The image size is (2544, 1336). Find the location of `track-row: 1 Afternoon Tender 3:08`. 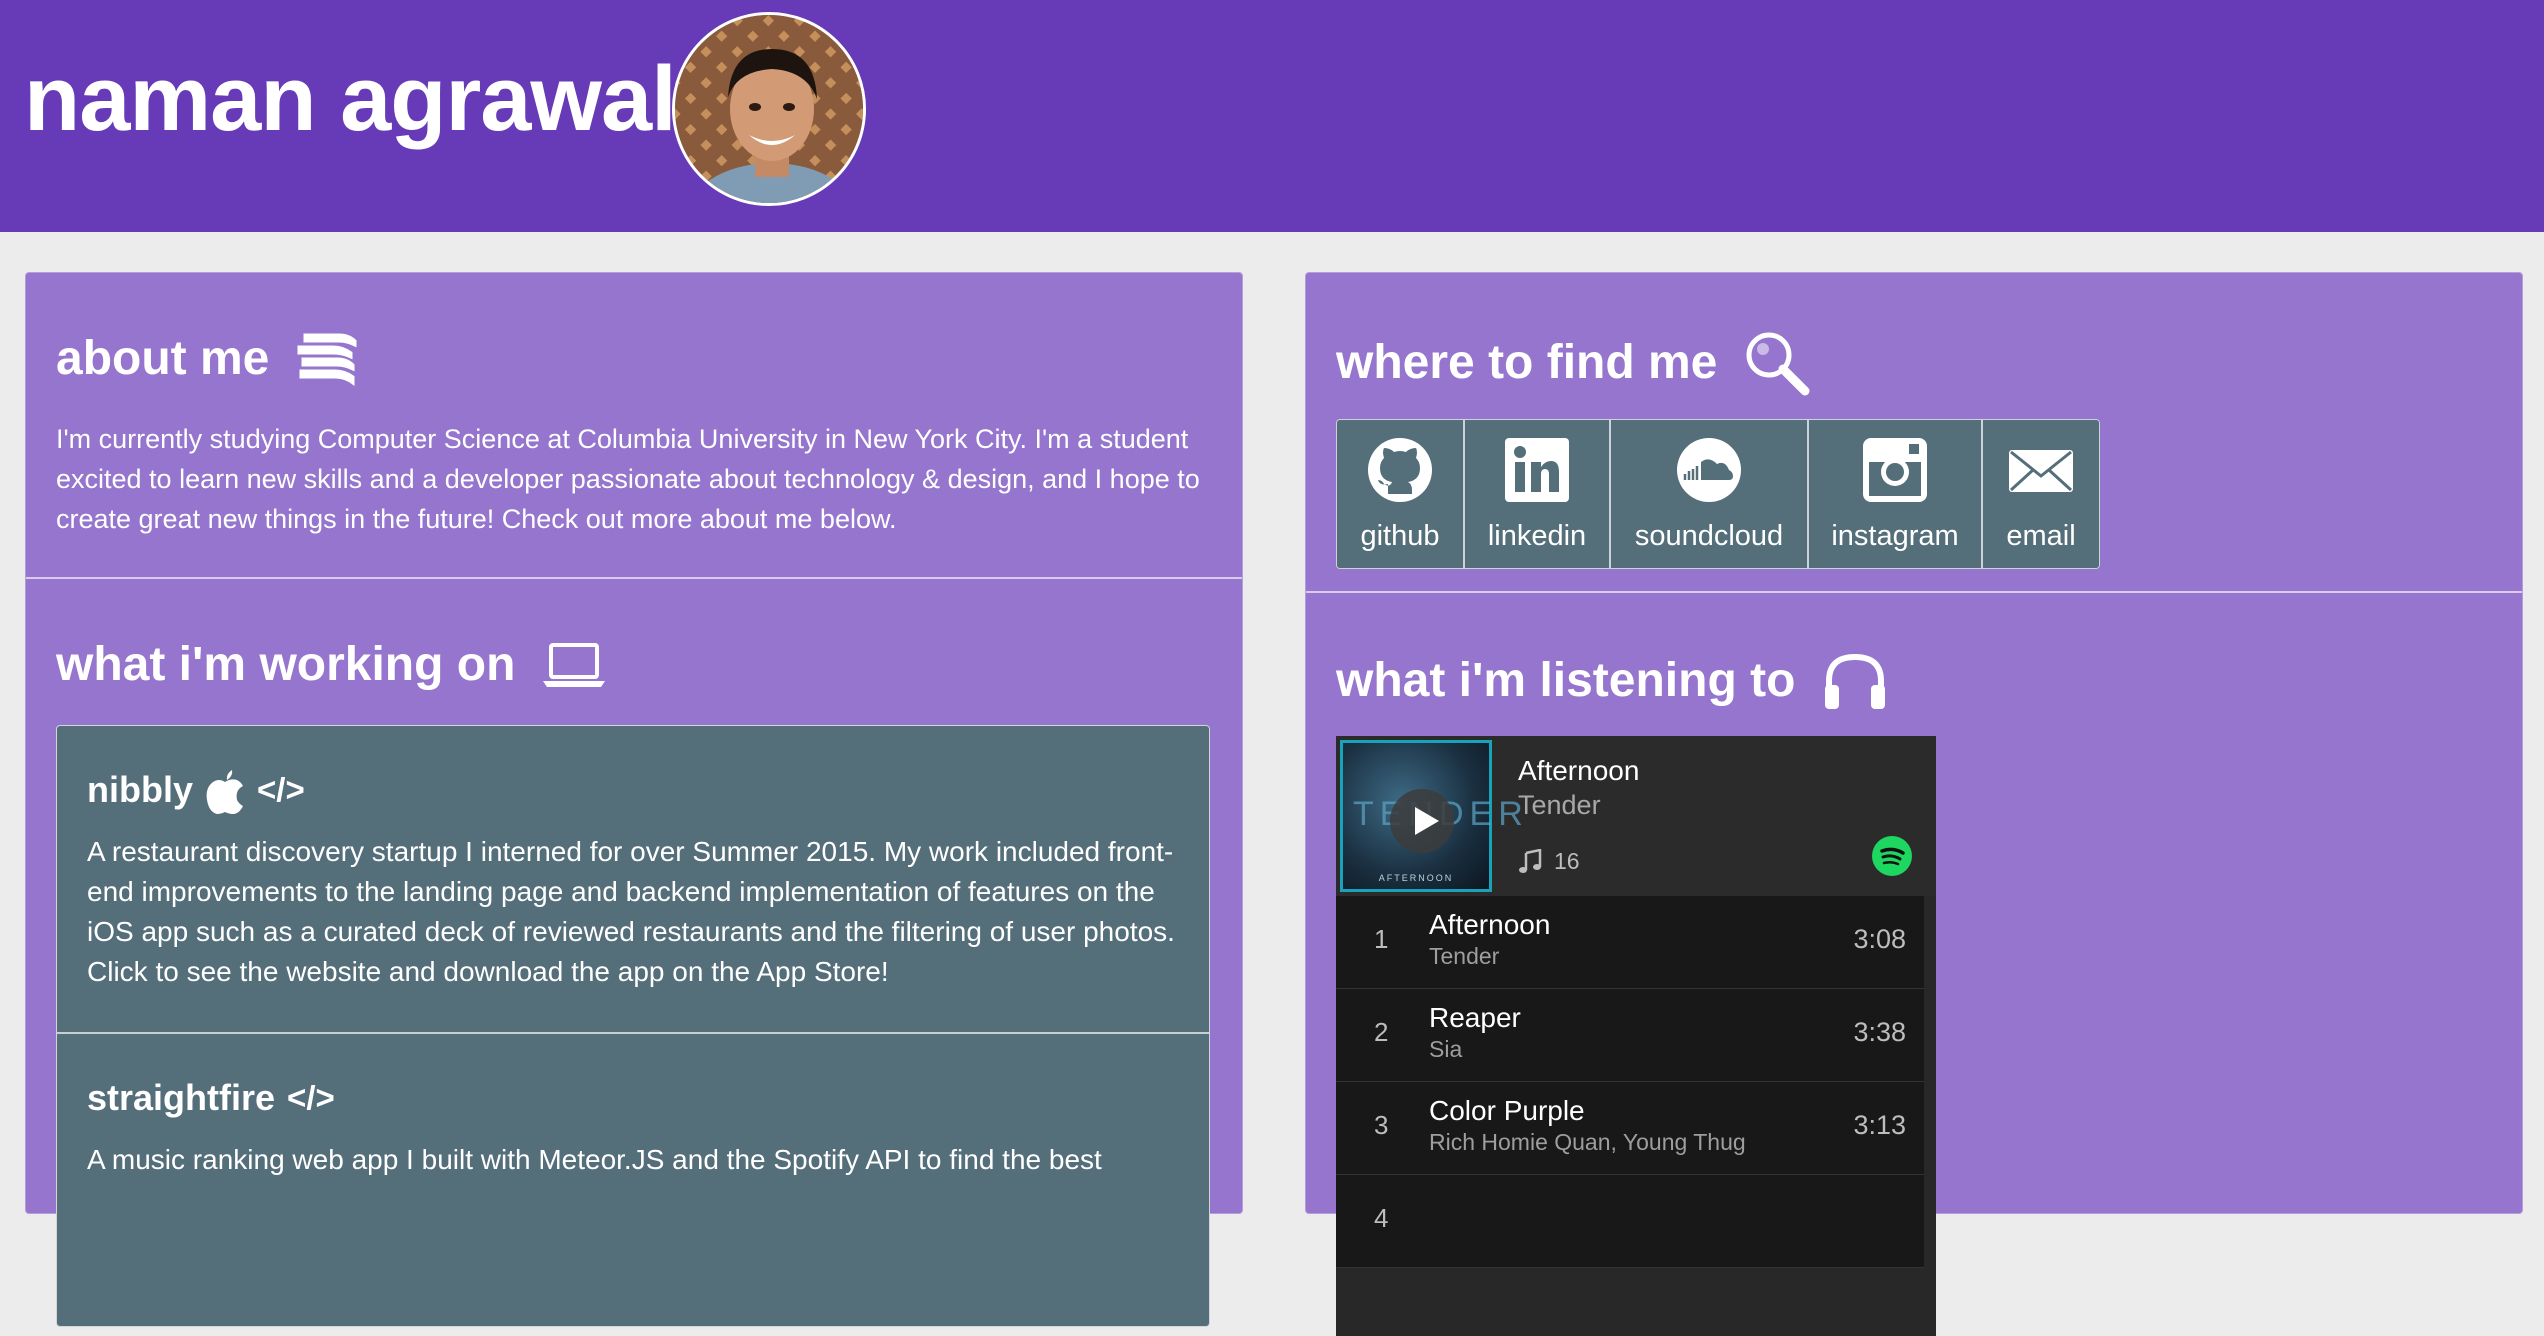

track-row: 1 Afternoon Tender 3:08 is located at coordinates (1630, 942).